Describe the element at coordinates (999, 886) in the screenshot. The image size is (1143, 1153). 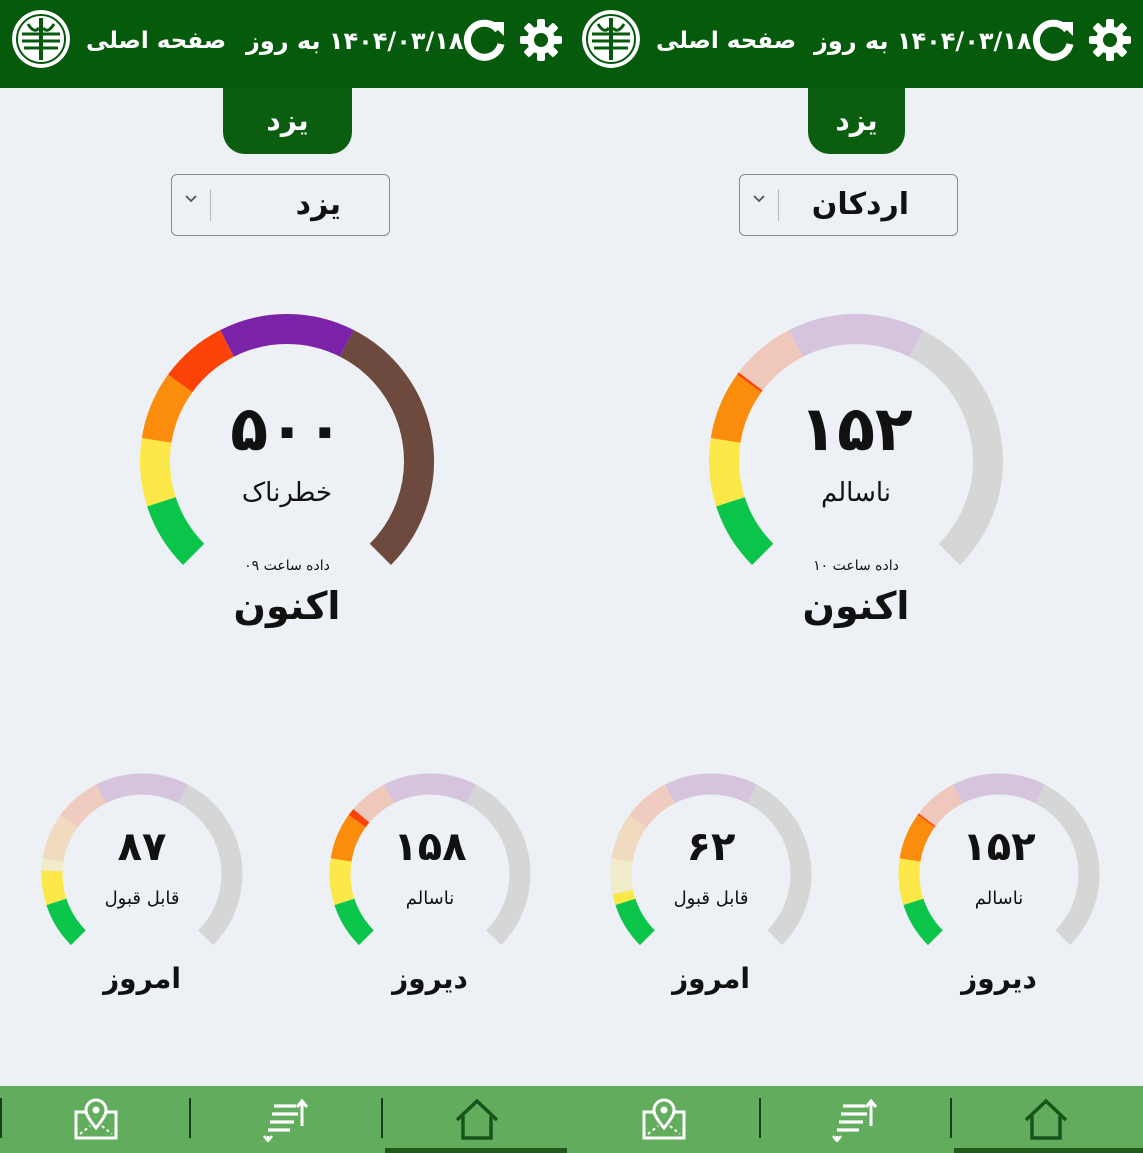
I see `aqi-yesterday-gauge: ۱۵۲ ناسالم دیروز` at that location.